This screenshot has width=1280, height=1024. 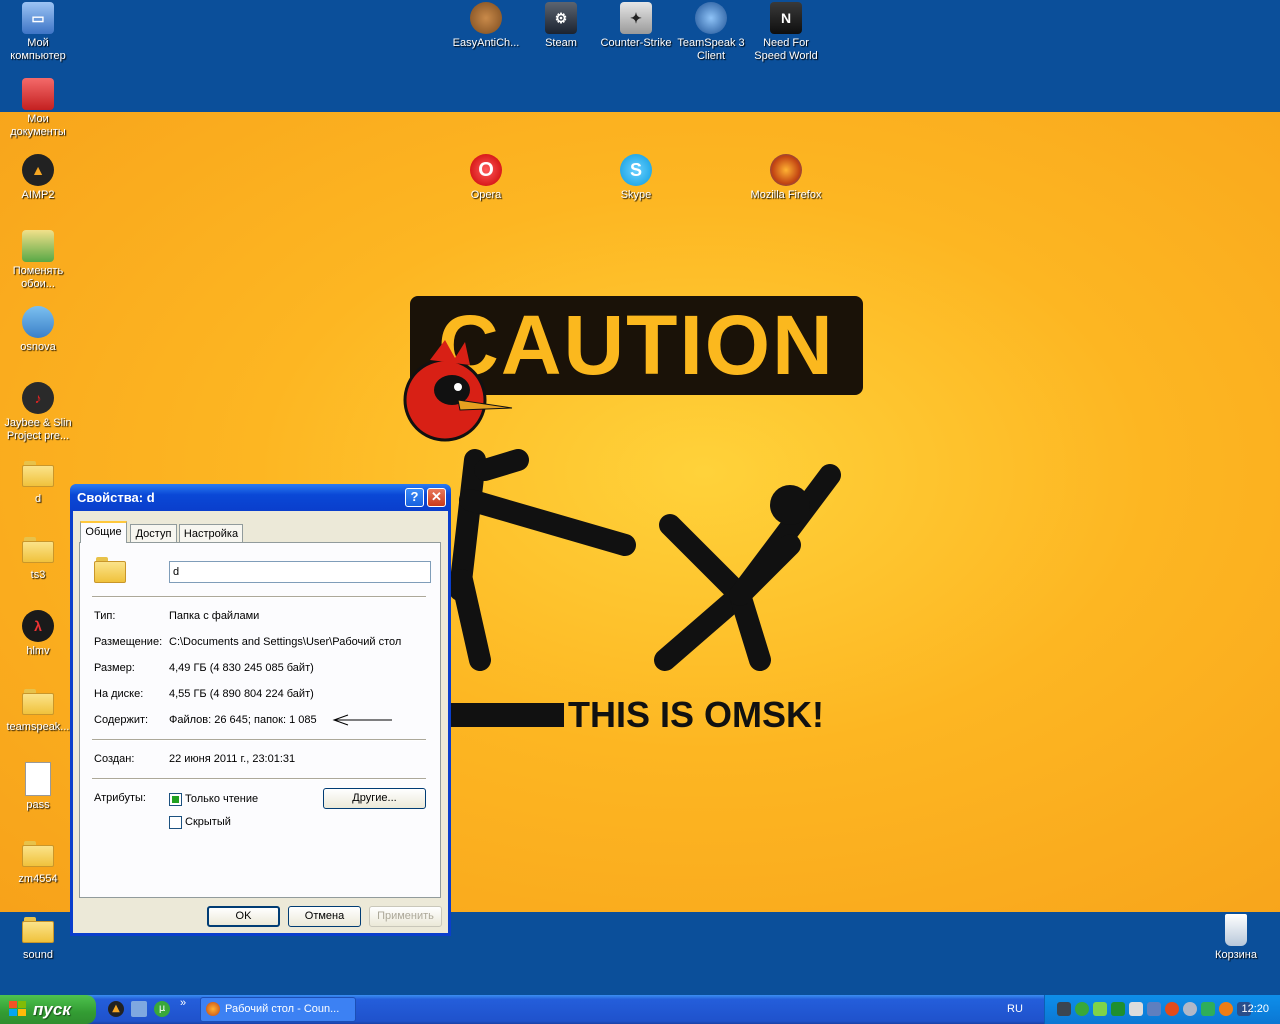 What do you see at coordinates (38, 49) in the screenshot?
I see `desktop-icon-label: Мой компьютер` at bounding box center [38, 49].